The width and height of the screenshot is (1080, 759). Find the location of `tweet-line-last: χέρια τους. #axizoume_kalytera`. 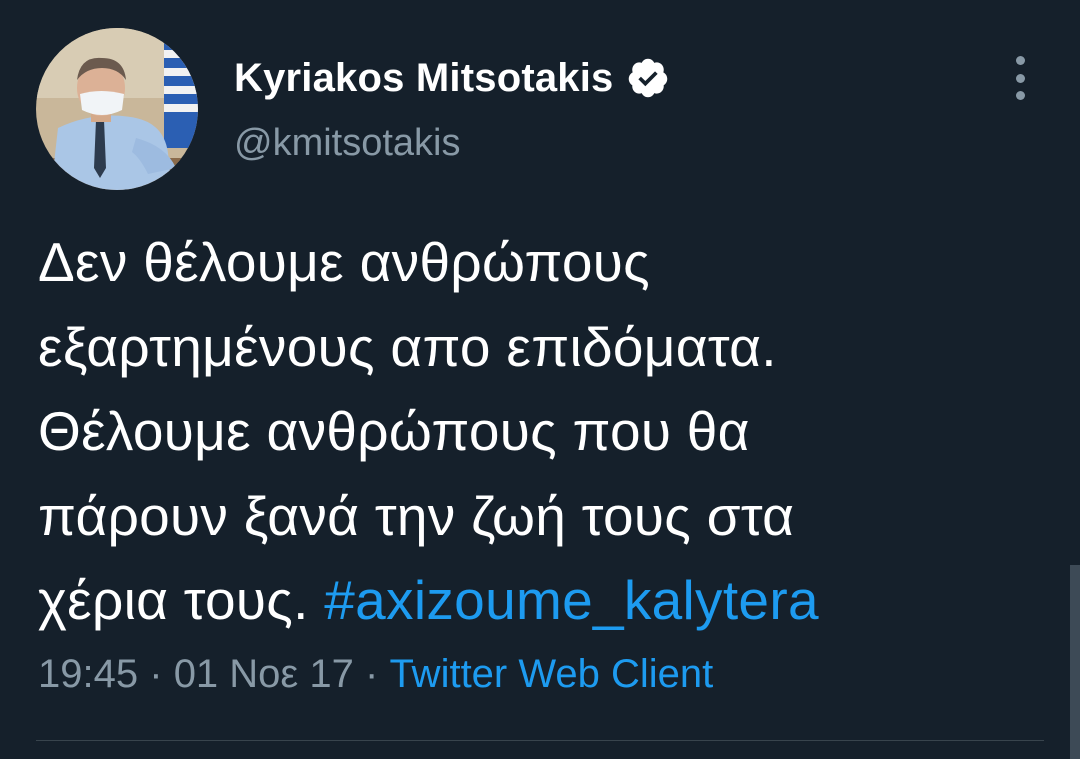

tweet-line-last: χέρια τους. #axizoume_kalytera is located at coordinates (548, 600).